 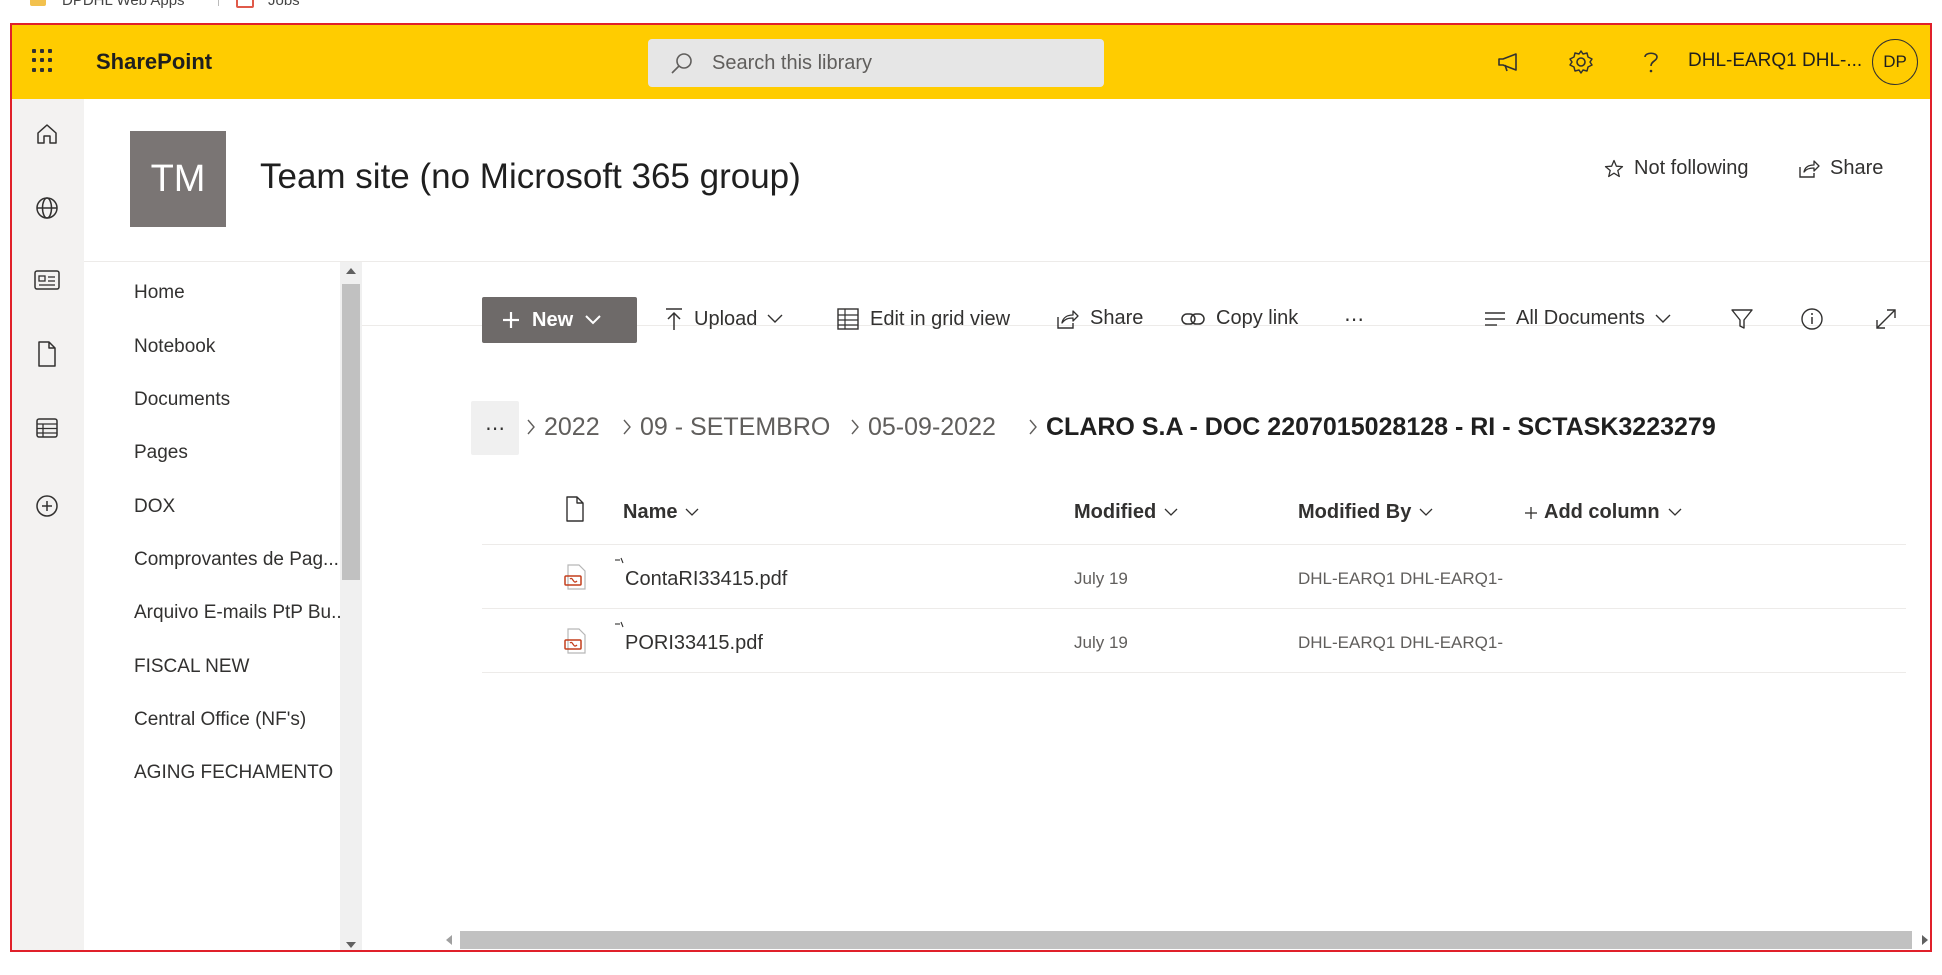 What do you see at coordinates (495, 428) in the screenshot?
I see `breadcrumb-overflow-button: ⋯` at bounding box center [495, 428].